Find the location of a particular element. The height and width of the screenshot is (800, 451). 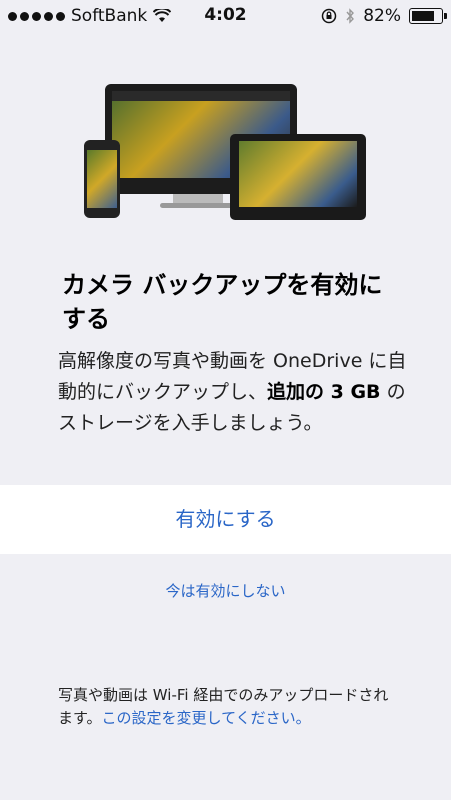

phone-icon is located at coordinates (102, 179).